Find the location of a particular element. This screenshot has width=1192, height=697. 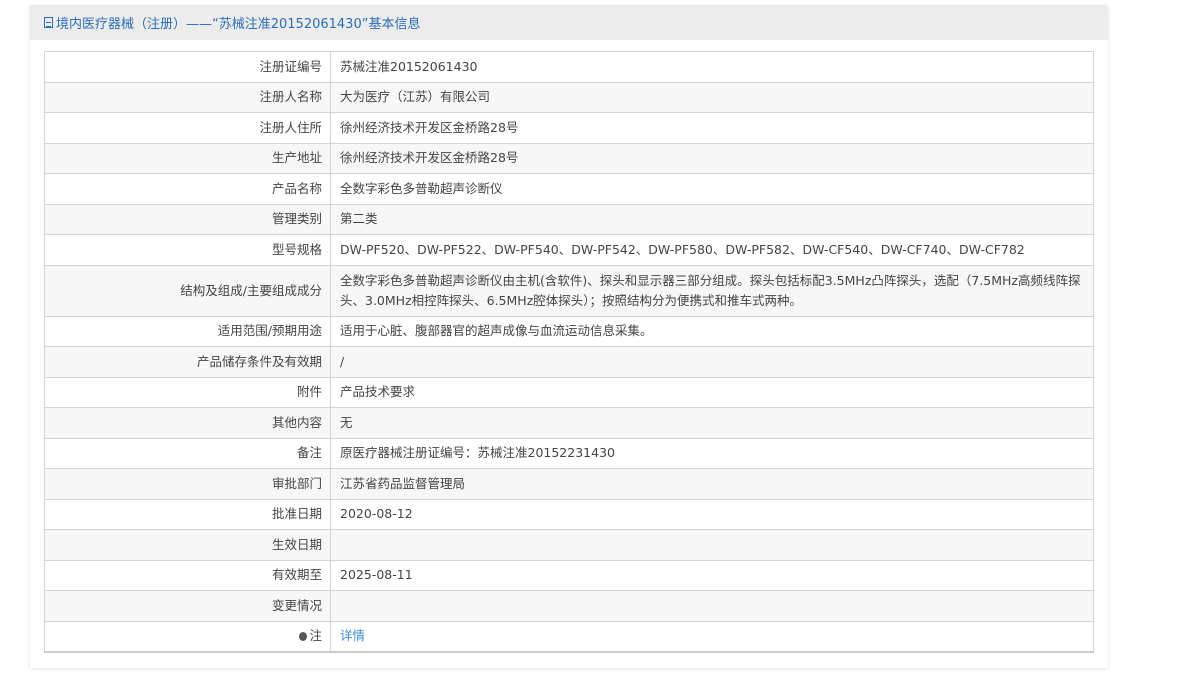

field-label: 注册人名称 is located at coordinates (187, 97).